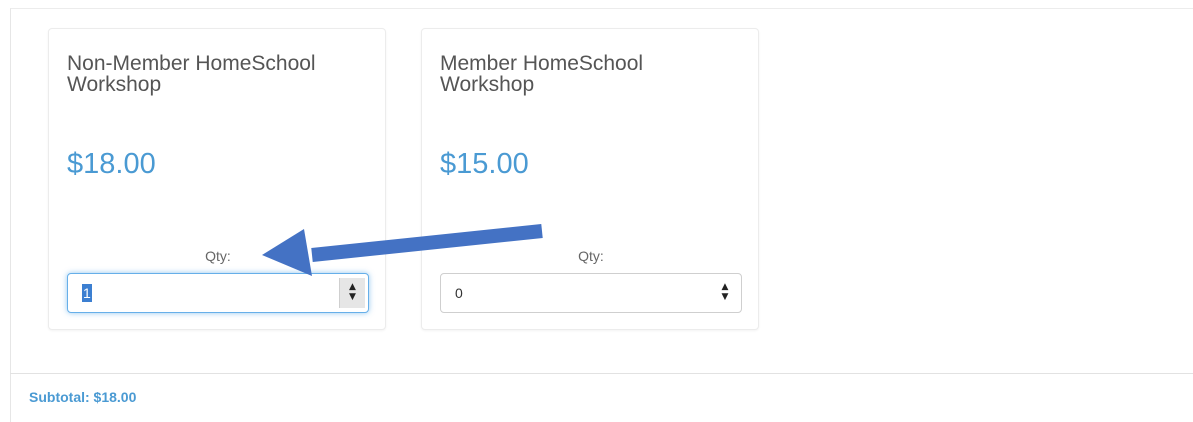 This screenshot has width=1193, height=422. What do you see at coordinates (542, 74) in the screenshot?
I see `product-title: Member HomeSchool Workshop` at bounding box center [542, 74].